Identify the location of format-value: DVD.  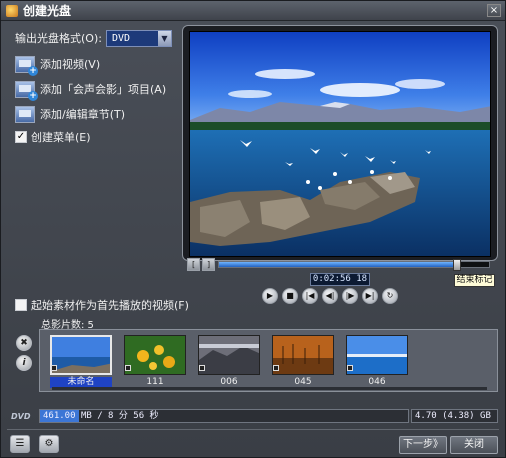
(121, 38).